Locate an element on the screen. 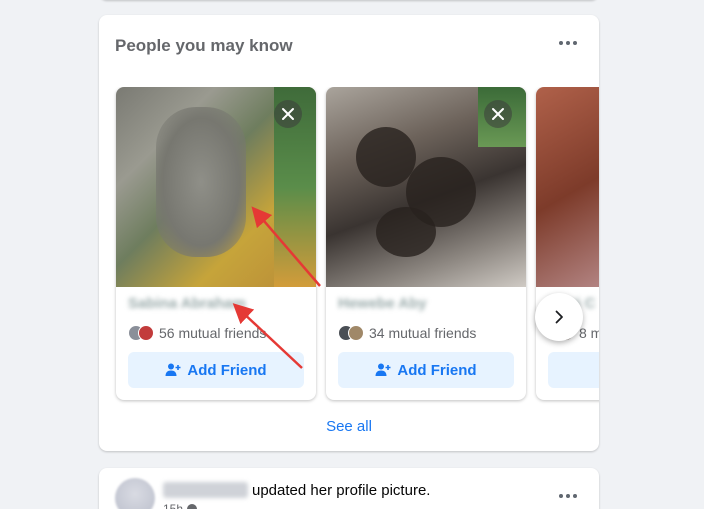  mutual-friends: 34 mutual friends is located at coordinates (407, 333).